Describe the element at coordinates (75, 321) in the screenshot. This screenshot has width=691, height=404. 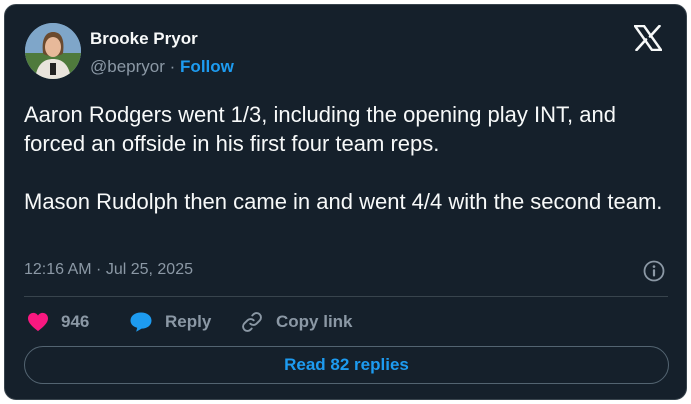
I see `like-count: 946` at that location.